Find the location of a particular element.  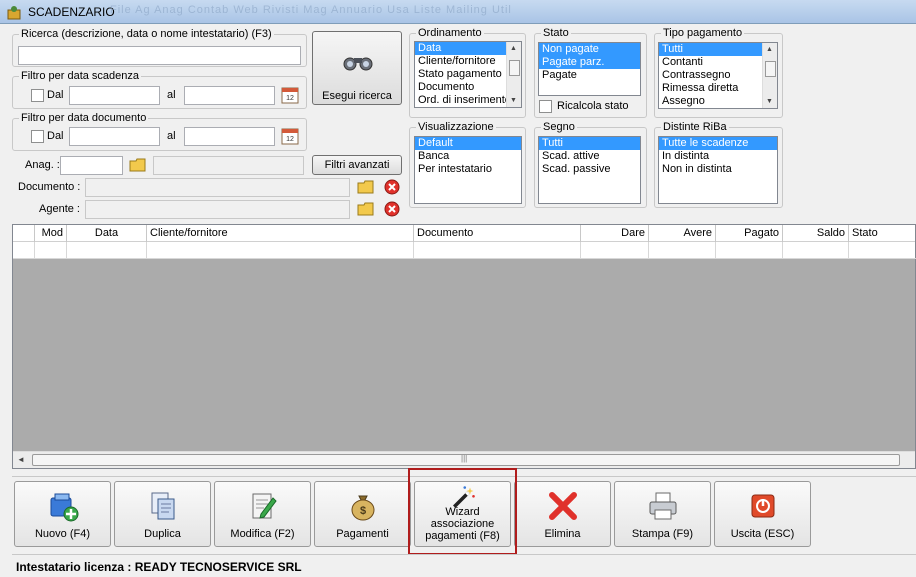

sign-list: Tutti Scad. attive Scad. passive is located at coordinates (589, 170).